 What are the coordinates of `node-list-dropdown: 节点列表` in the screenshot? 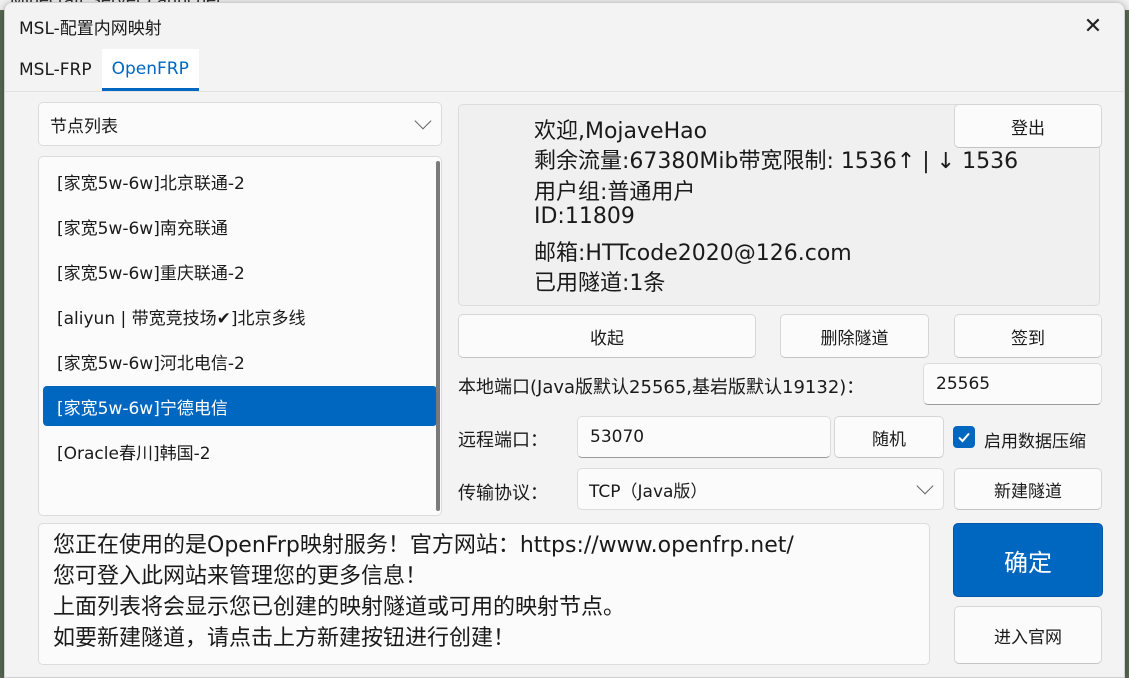 It's located at (240, 124).